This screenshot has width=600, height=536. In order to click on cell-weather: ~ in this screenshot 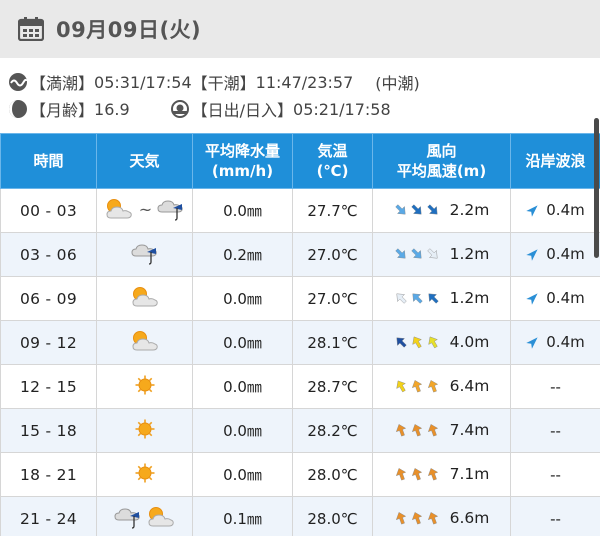, I will do `click(144, 210)`.